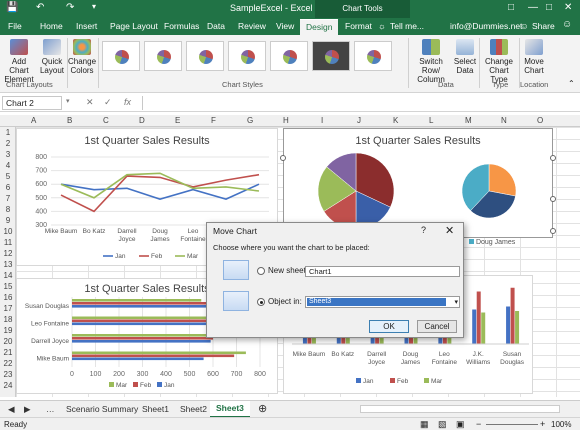 The image size is (580, 430). Describe the element at coordinates (424, 424) in the screenshot. I see `normal-view-icon: ▦` at that location.